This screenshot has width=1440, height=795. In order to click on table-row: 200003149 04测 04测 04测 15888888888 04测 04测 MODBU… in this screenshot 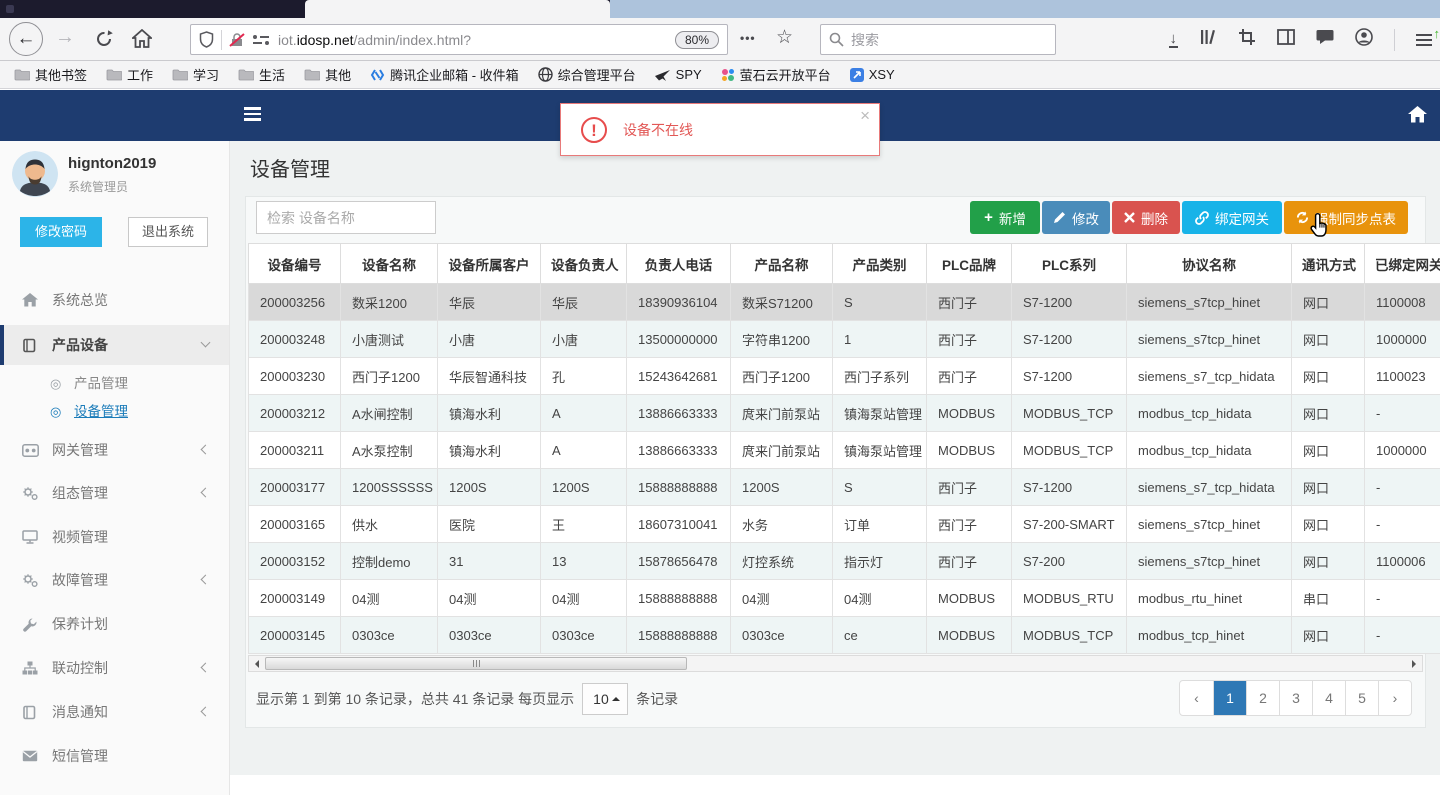, I will do `click(844, 598)`.